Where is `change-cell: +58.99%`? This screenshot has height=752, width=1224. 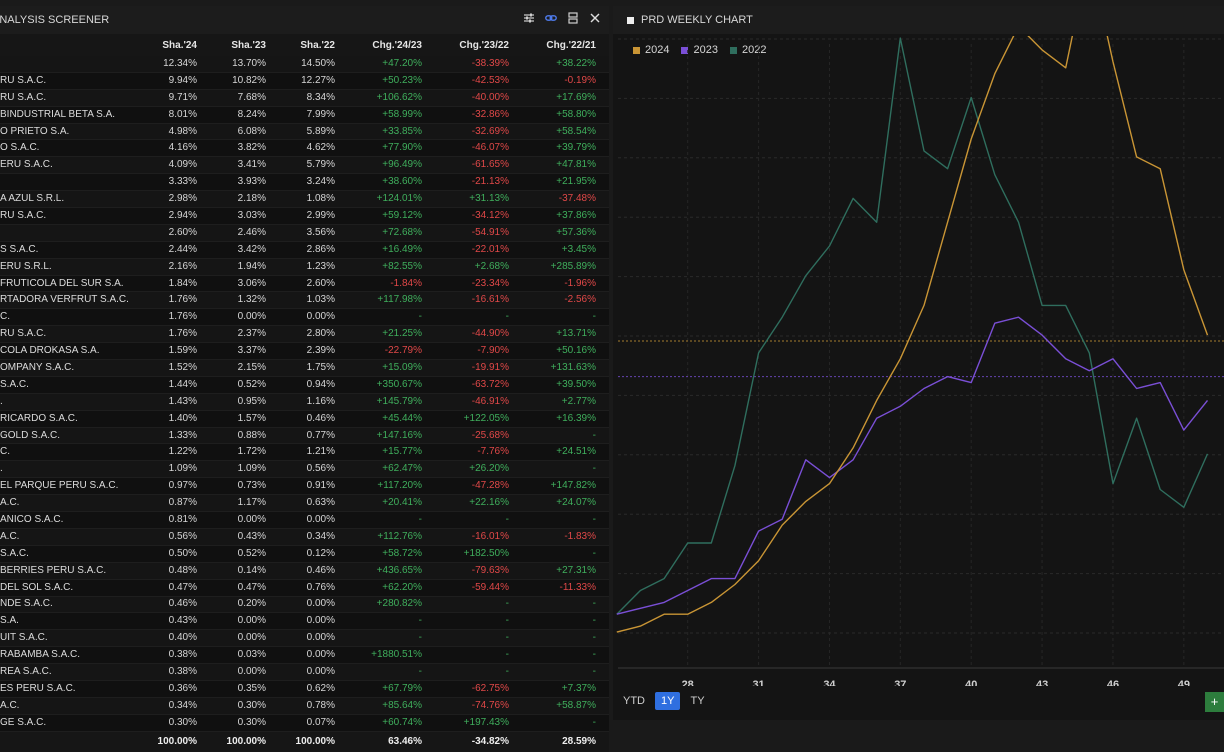 change-cell: +58.99% is located at coordinates (391, 115).